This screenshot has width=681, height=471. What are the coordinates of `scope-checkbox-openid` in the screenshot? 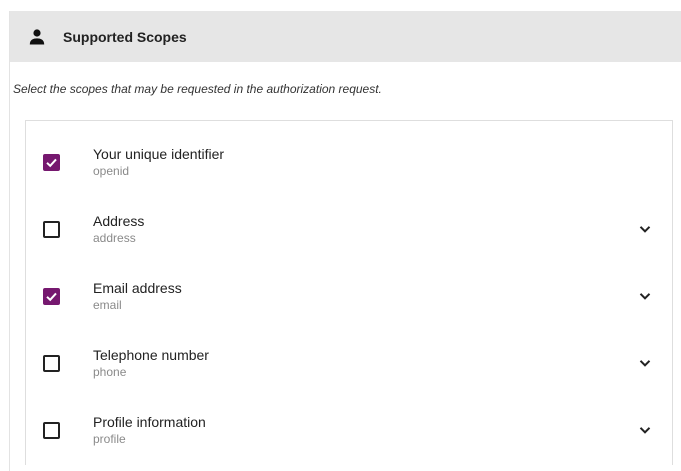 It's located at (51, 162).